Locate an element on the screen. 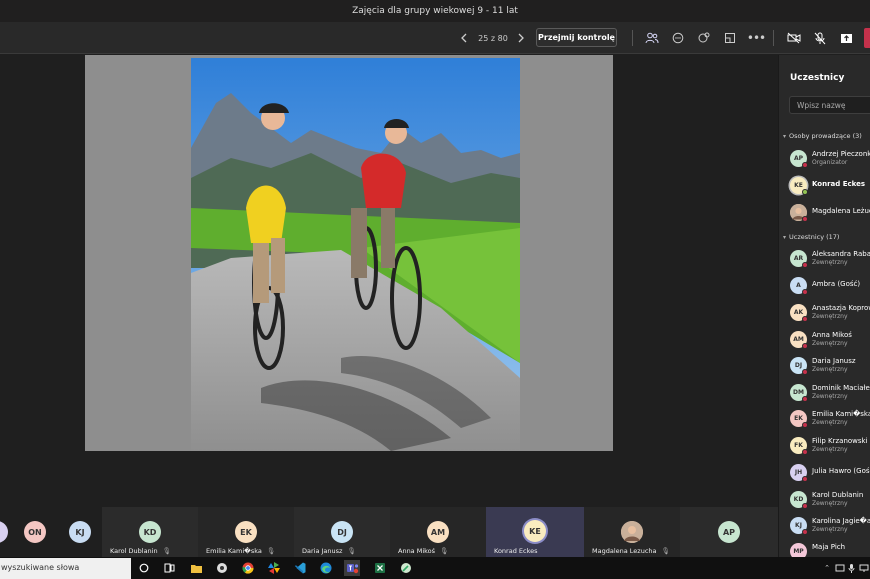 The height and width of the screenshot is (579, 870). taskbar-search-input: wyszukiwane słowa is located at coordinates (65, 568).